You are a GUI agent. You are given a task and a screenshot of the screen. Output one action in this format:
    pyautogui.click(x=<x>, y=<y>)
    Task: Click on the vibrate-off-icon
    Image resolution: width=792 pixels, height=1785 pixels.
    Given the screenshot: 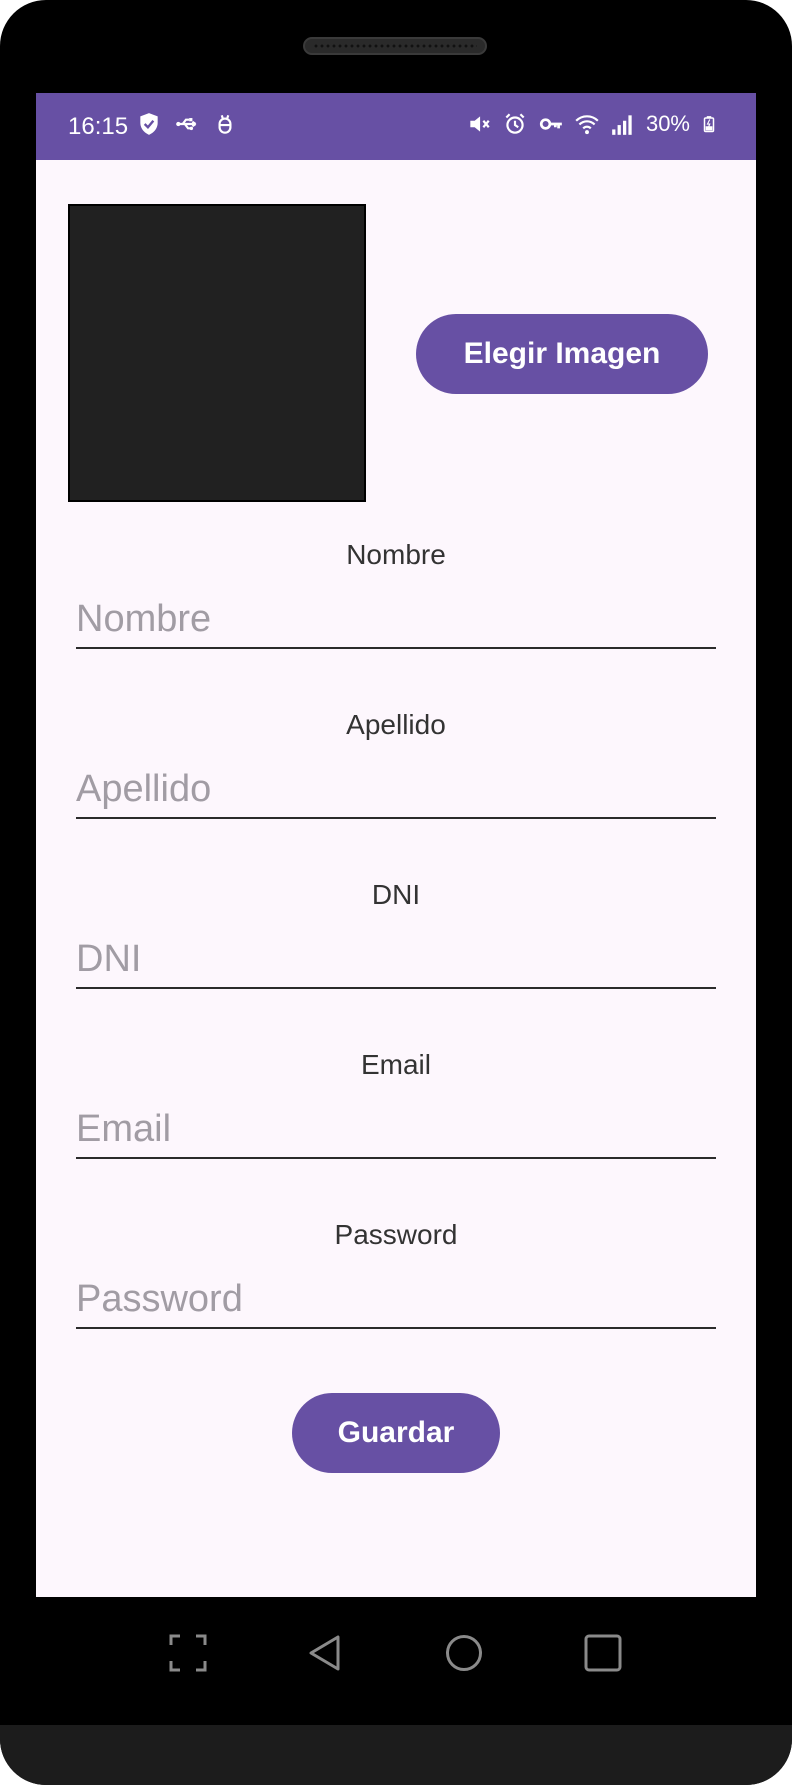 What is the action you would take?
    pyautogui.click(x=480, y=124)
    